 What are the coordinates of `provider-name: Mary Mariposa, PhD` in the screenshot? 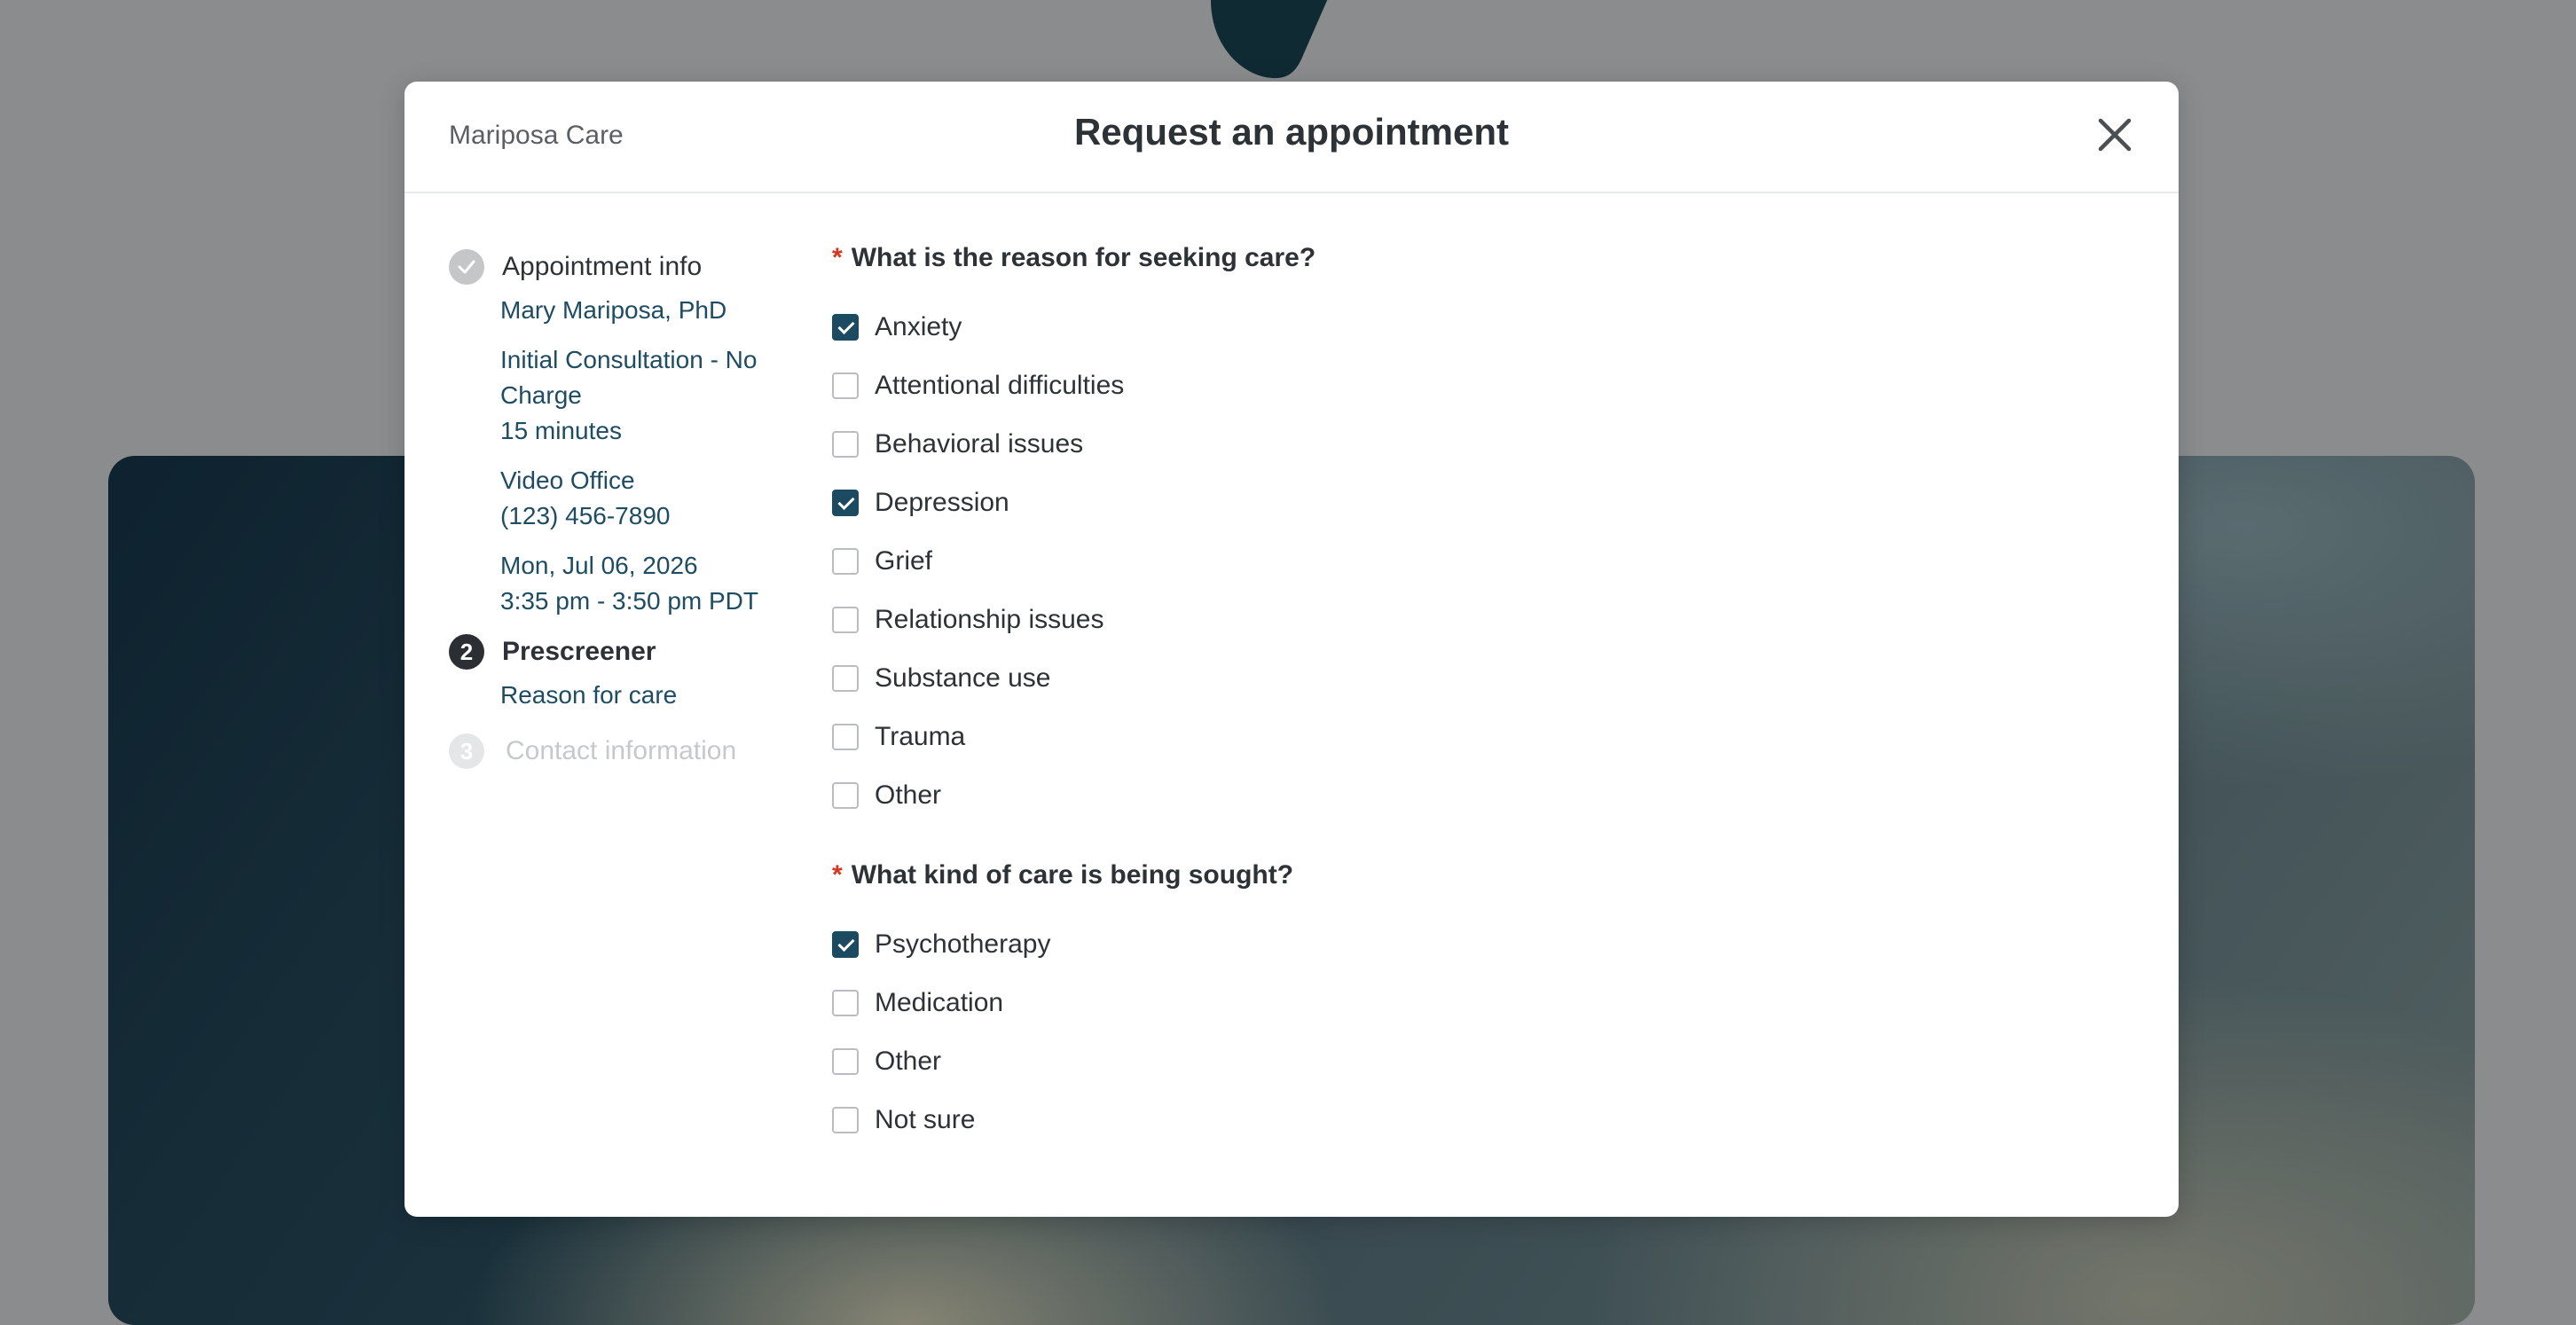 It's located at (613, 310).